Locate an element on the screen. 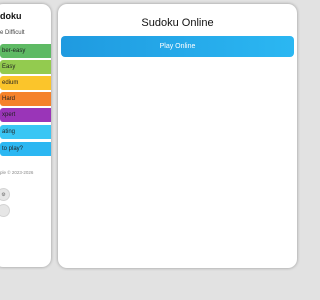 The height and width of the screenshot is (300, 320). level-button-expert: xpert is located at coordinates (25, 115).